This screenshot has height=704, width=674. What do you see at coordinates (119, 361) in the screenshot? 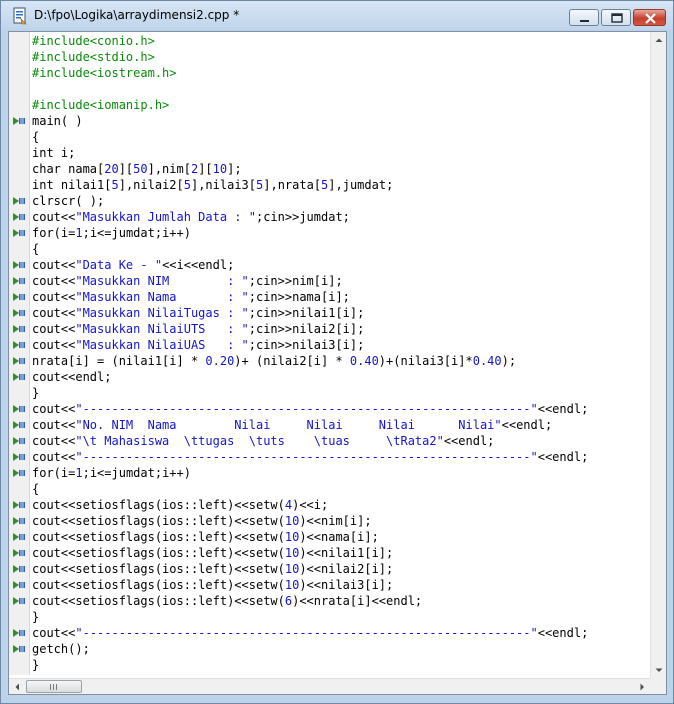
I see `code-token: nrata[i] = (nilai1[i] *` at bounding box center [119, 361].